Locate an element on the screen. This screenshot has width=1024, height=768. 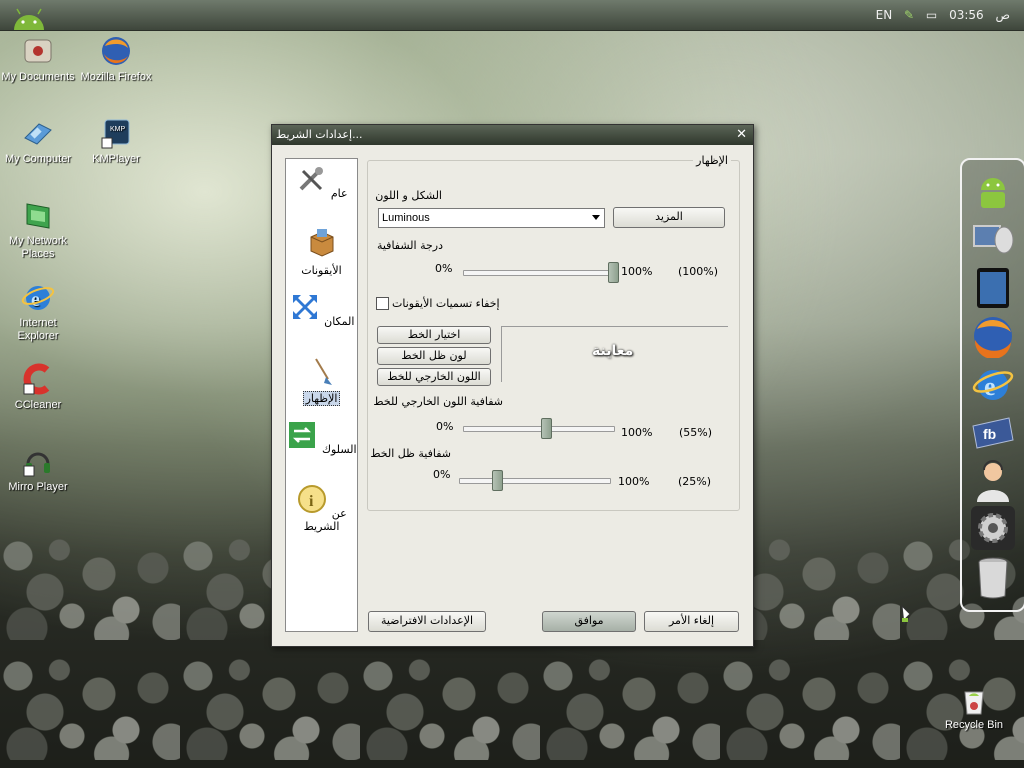
ipad-icon is located at coordinates (993, 288).